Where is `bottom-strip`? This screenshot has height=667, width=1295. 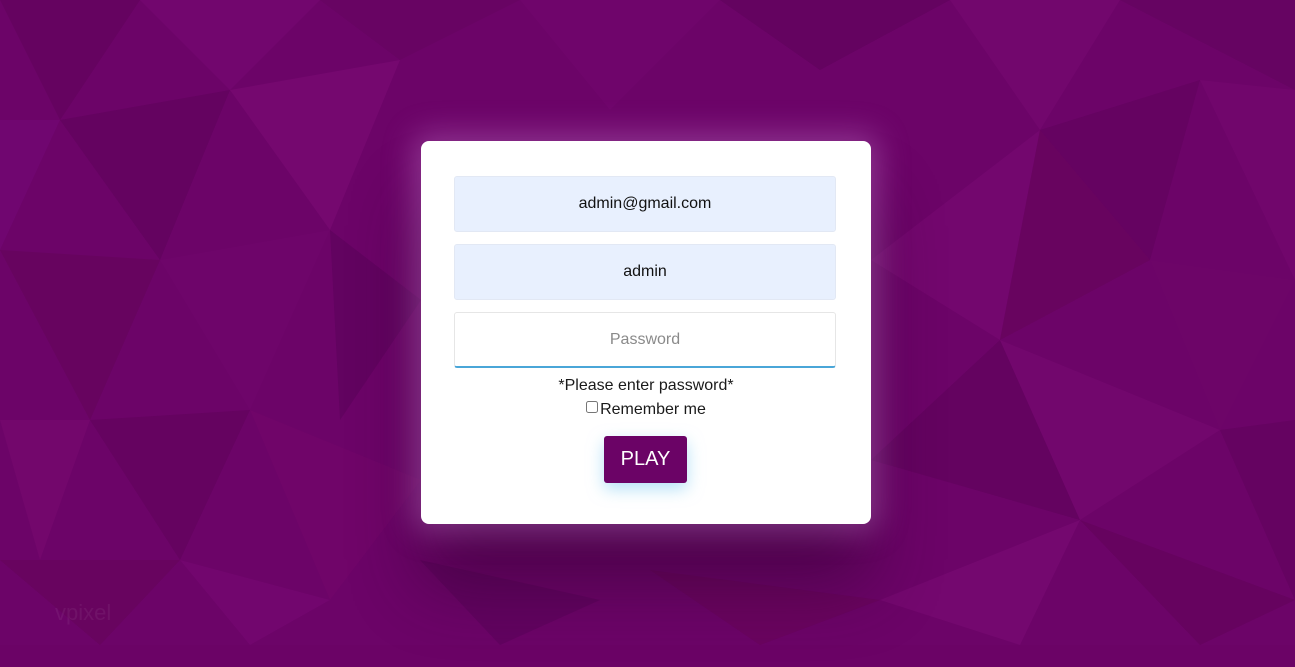 bottom-strip is located at coordinates (647, 656).